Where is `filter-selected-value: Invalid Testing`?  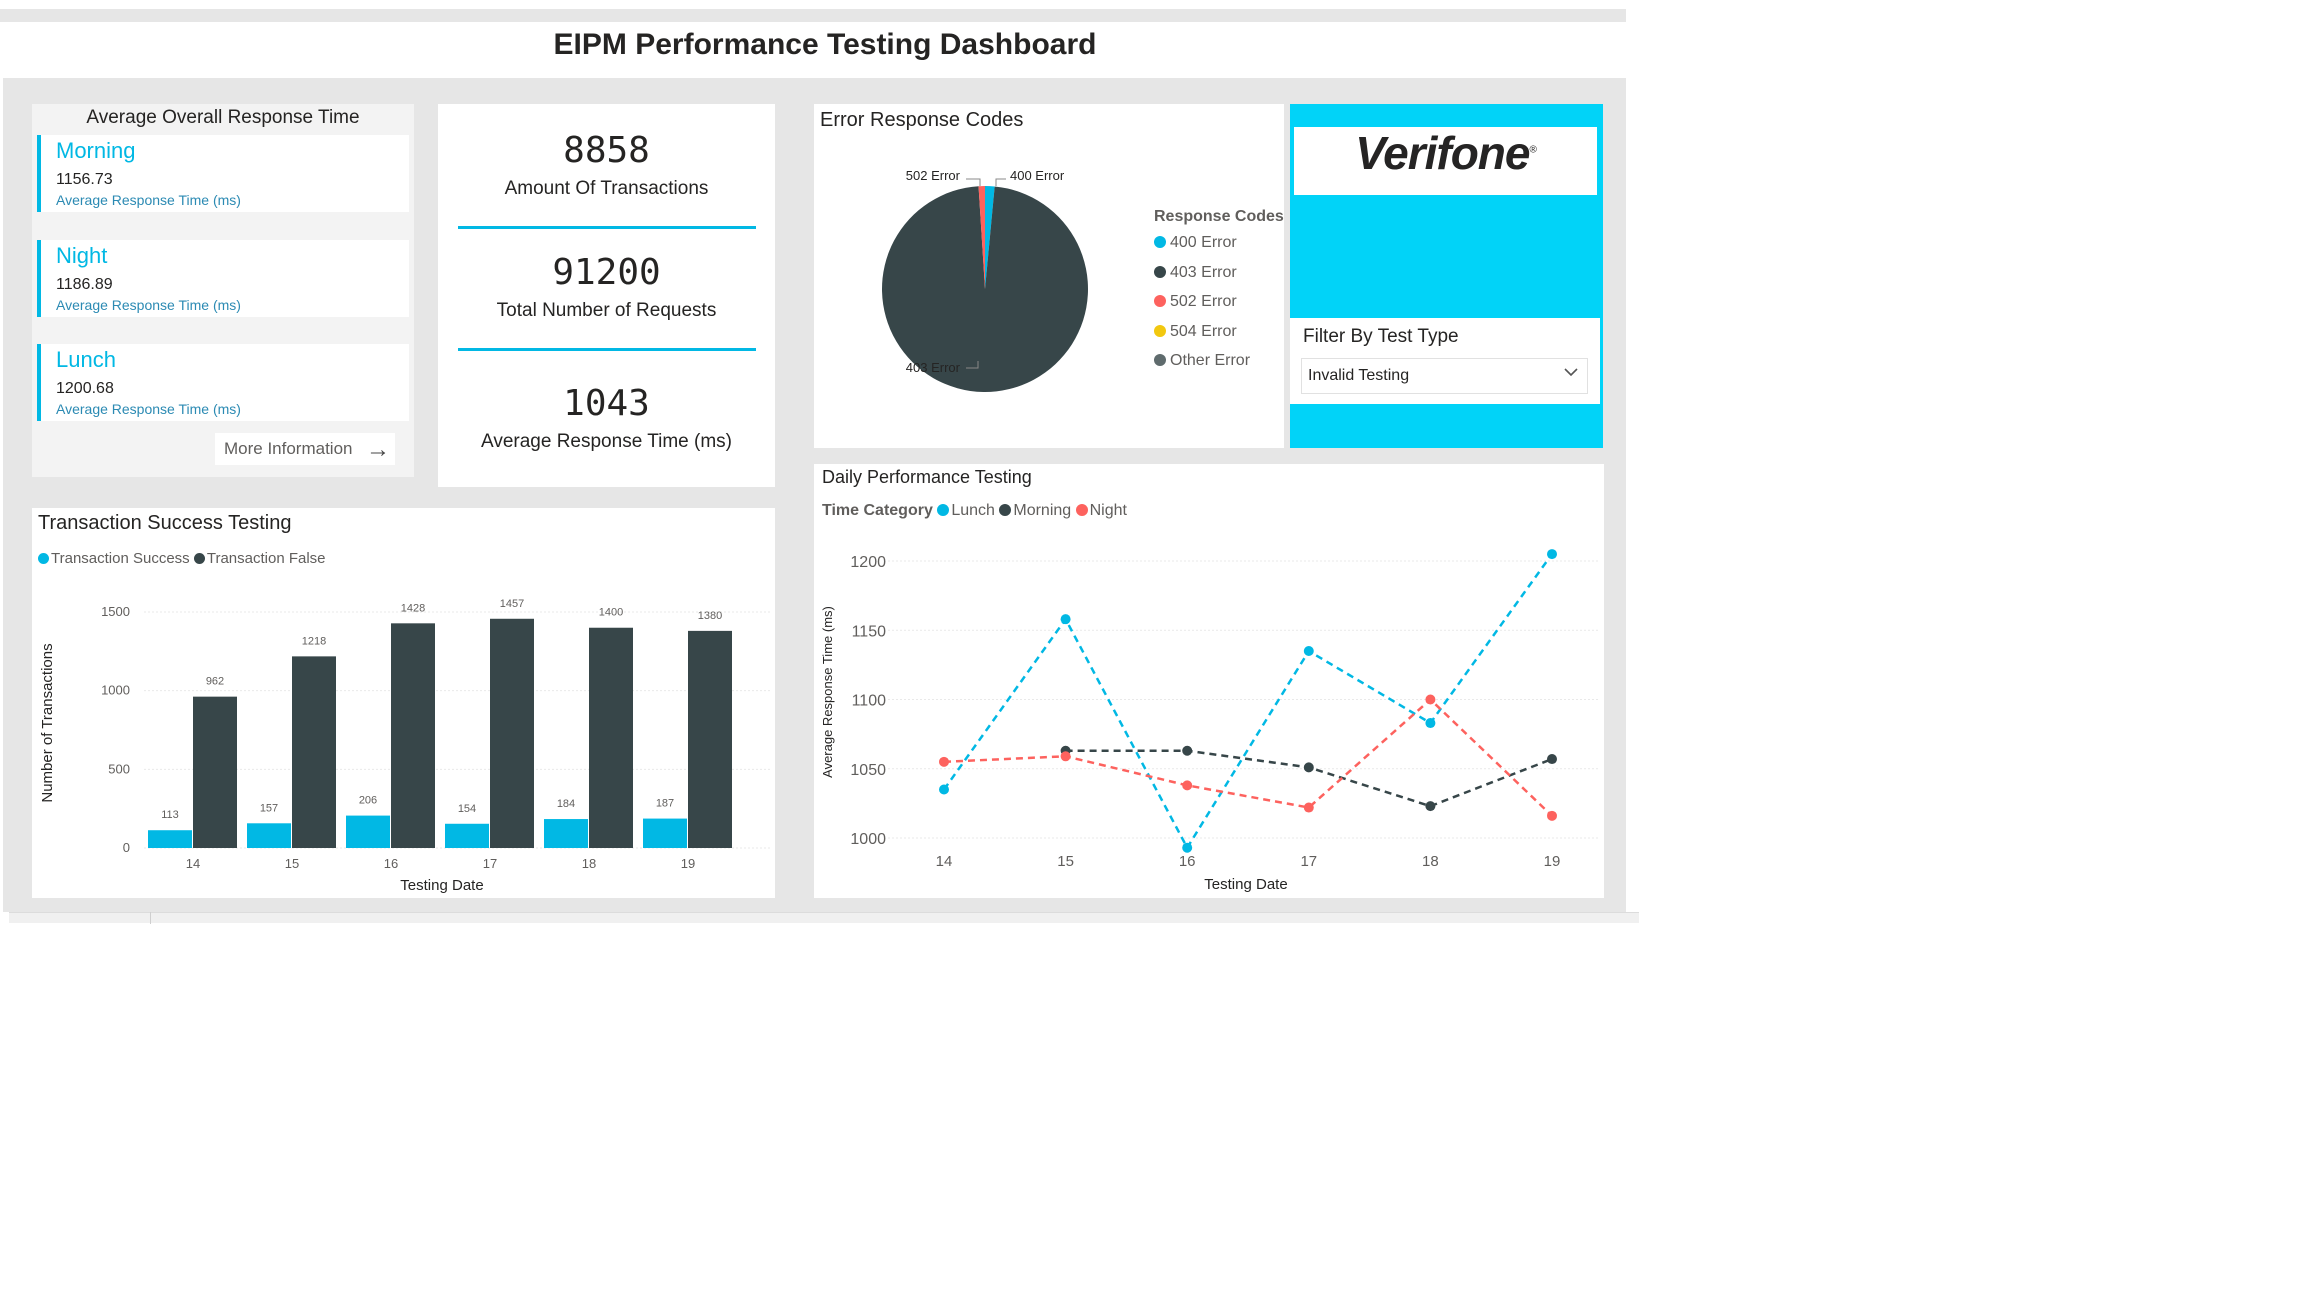
filter-selected-value: Invalid Testing is located at coordinates (1359, 375).